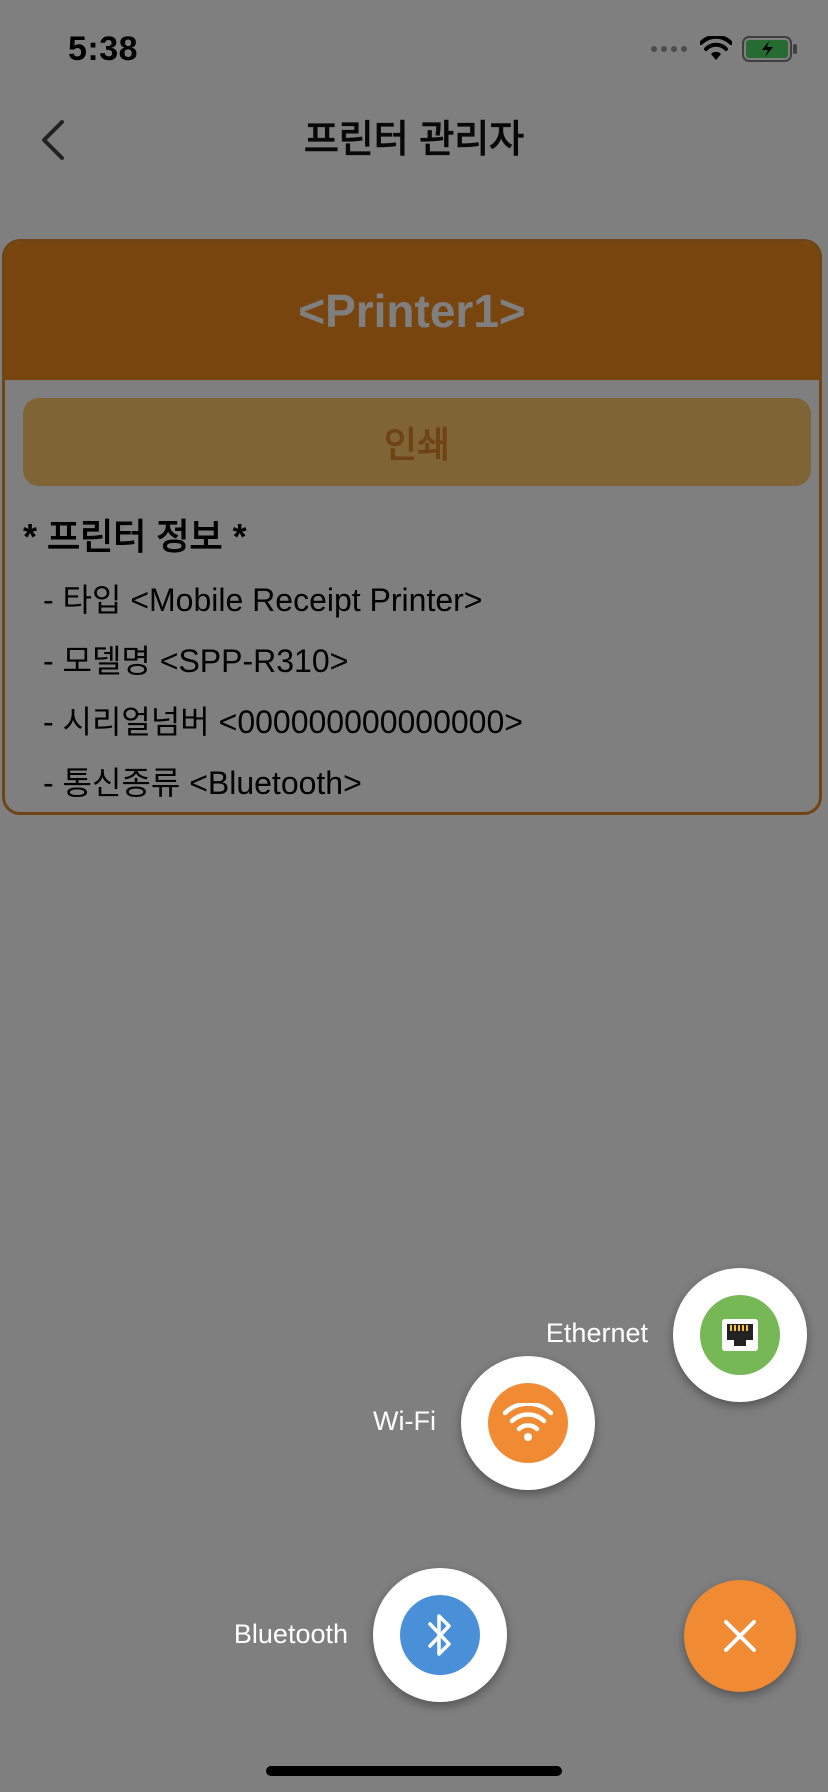 This screenshot has width=828, height=1792. Describe the element at coordinates (404, 1421) in the screenshot. I see `wifi-label: Wi-Fi` at that location.